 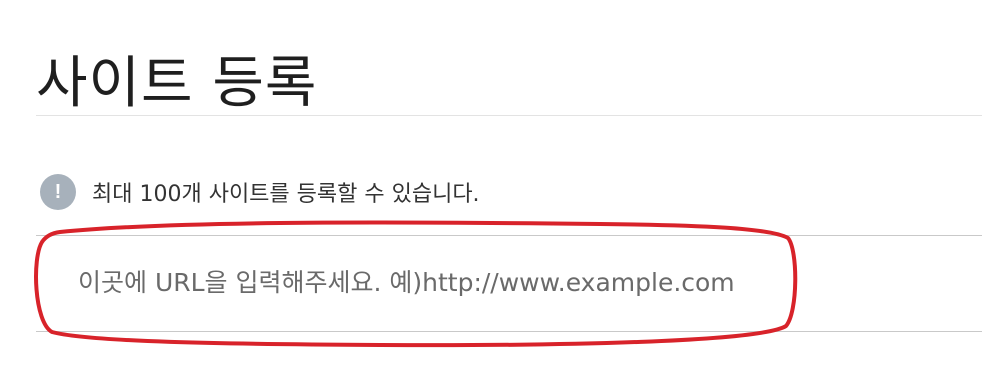 I want to click on exclamation-glyph: !, so click(x=58, y=192).